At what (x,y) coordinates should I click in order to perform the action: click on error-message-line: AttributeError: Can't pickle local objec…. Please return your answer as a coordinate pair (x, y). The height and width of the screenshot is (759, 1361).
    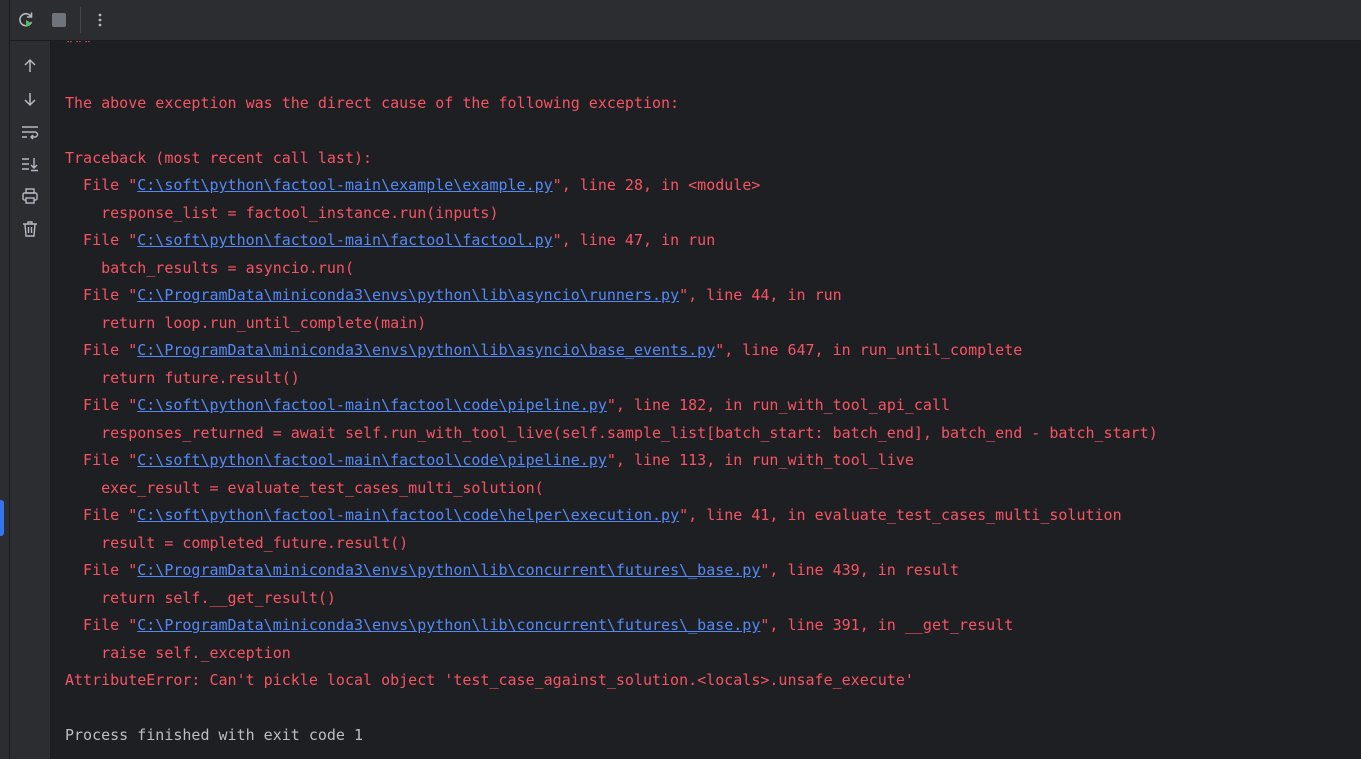
    Looking at the image, I should click on (489, 680).